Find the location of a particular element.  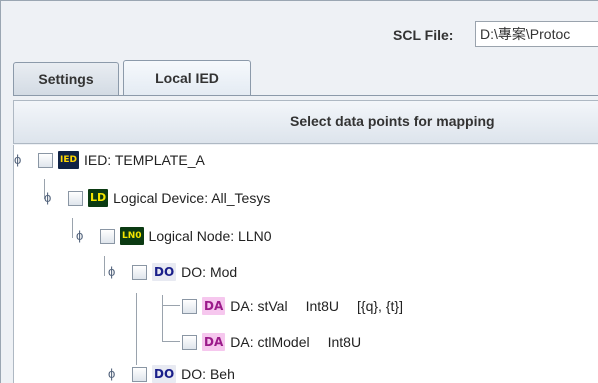

tree-node-label: IED: TEMPLATE_A is located at coordinates (144, 160).